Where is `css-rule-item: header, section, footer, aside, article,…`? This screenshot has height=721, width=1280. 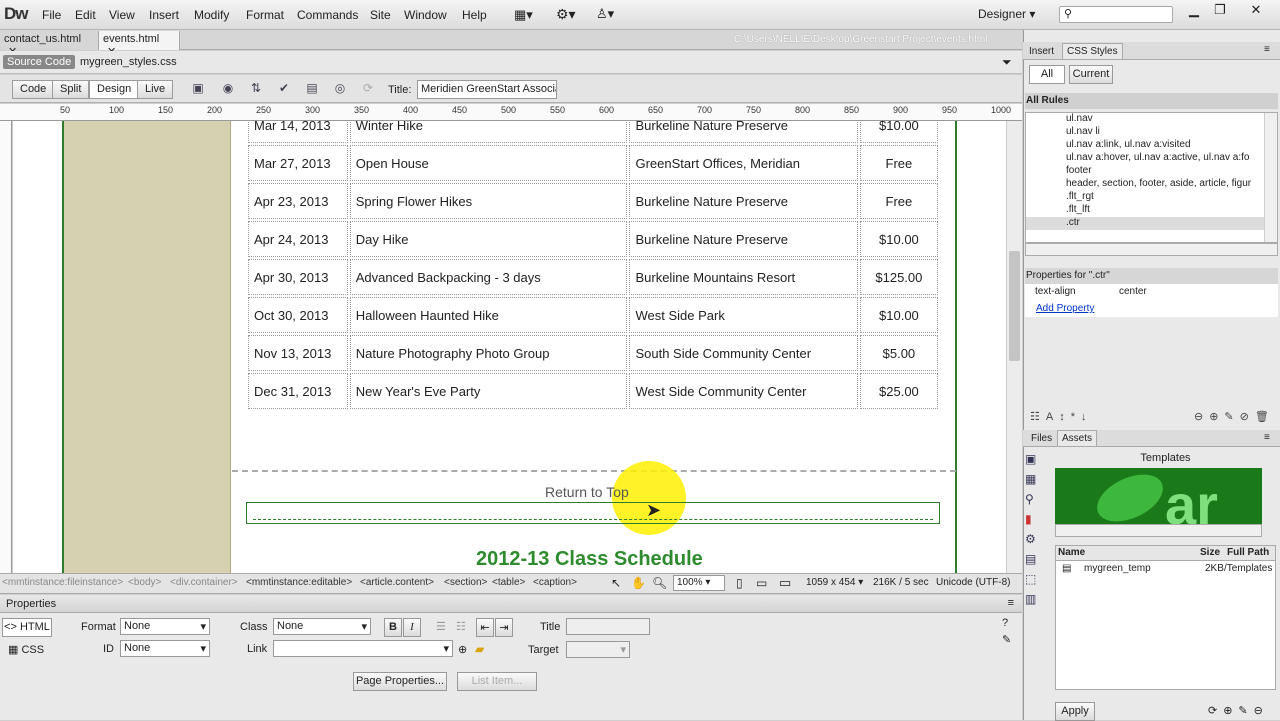
css-rule-item: header, section, footer, aside, article,… is located at coordinates (1151, 184).